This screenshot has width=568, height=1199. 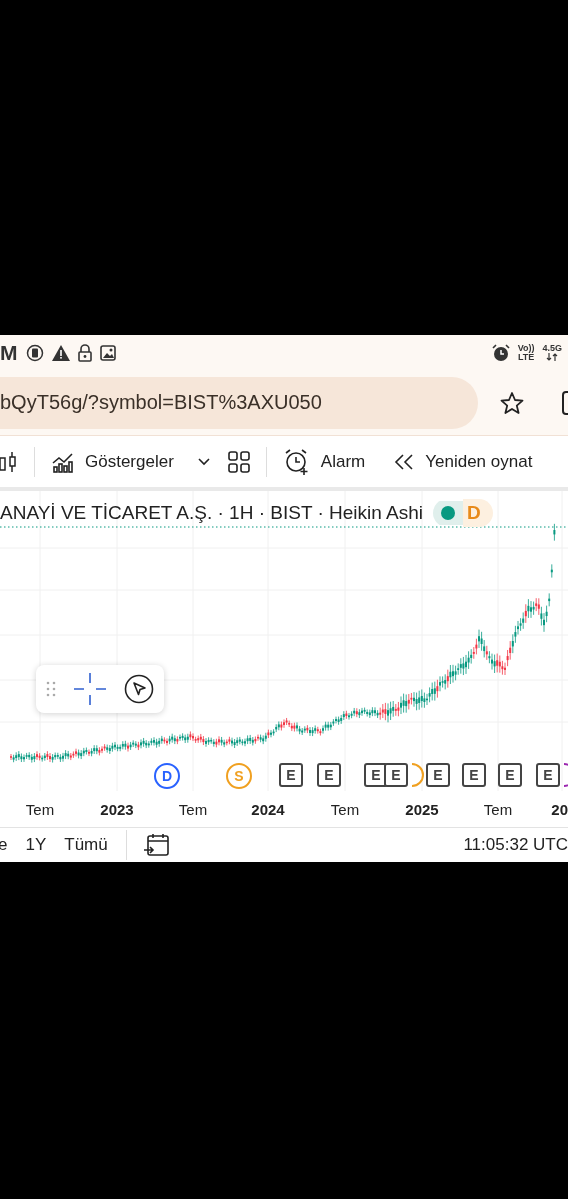 I want to click on range-button: 1Y, so click(x=36, y=845).